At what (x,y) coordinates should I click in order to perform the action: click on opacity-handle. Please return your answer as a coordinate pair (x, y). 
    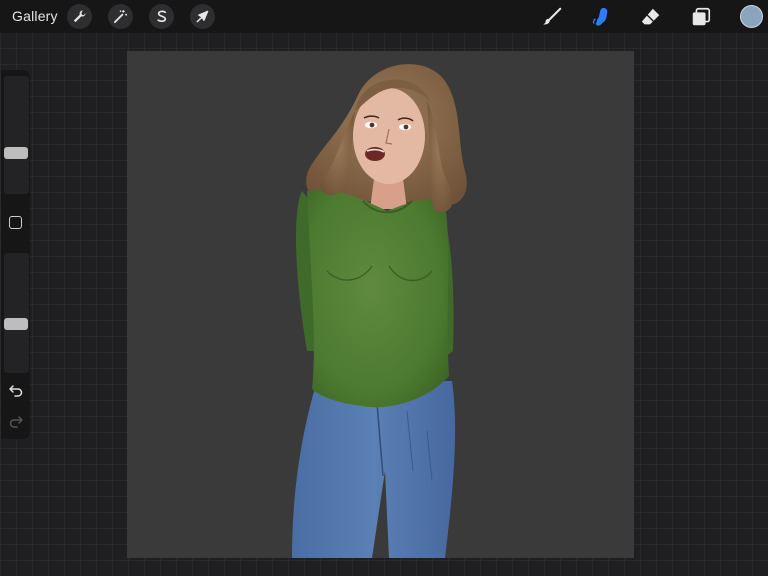
    Looking at the image, I should click on (16, 324).